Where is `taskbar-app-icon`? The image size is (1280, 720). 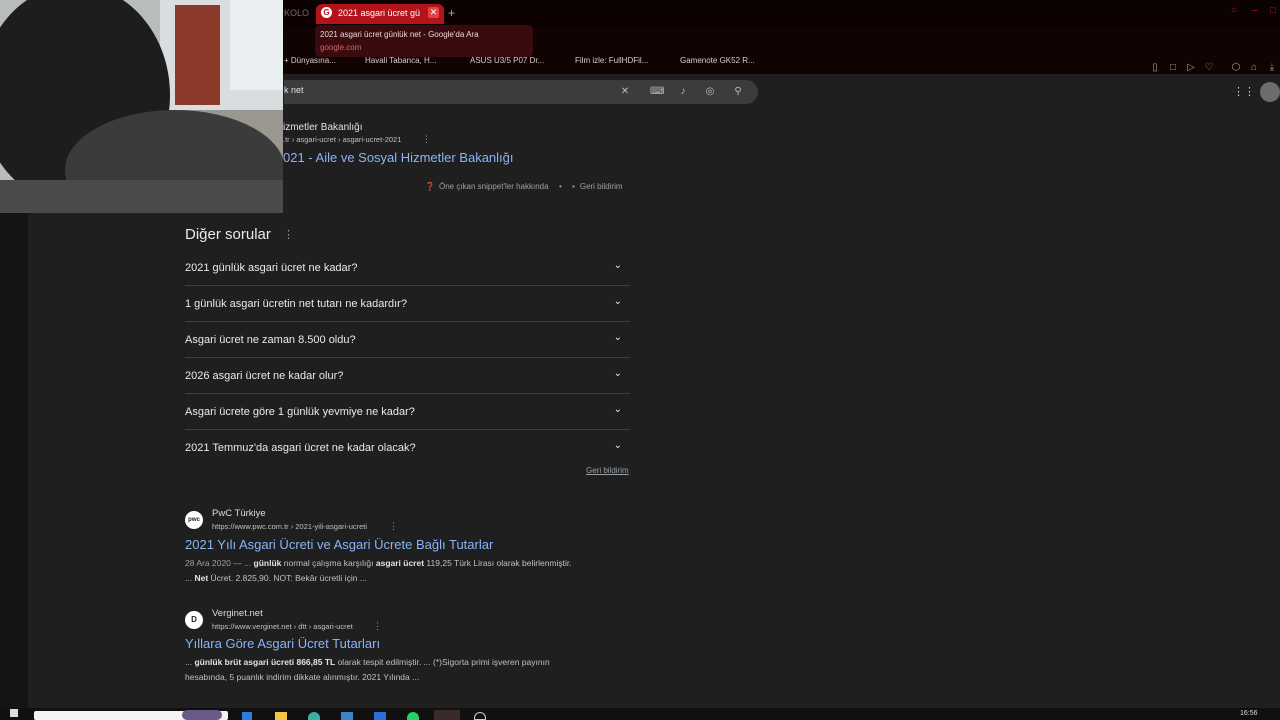
taskbar-app-icon is located at coordinates (247, 716).